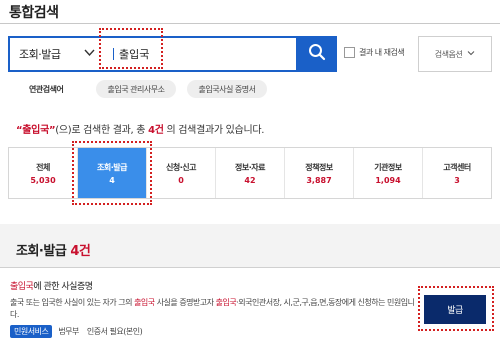 This screenshot has width=500, height=351. What do you see at coordinates (181, 167) in the screenshot?
I see `tab-label: 신청·신고` at bounding box center [181, 167].